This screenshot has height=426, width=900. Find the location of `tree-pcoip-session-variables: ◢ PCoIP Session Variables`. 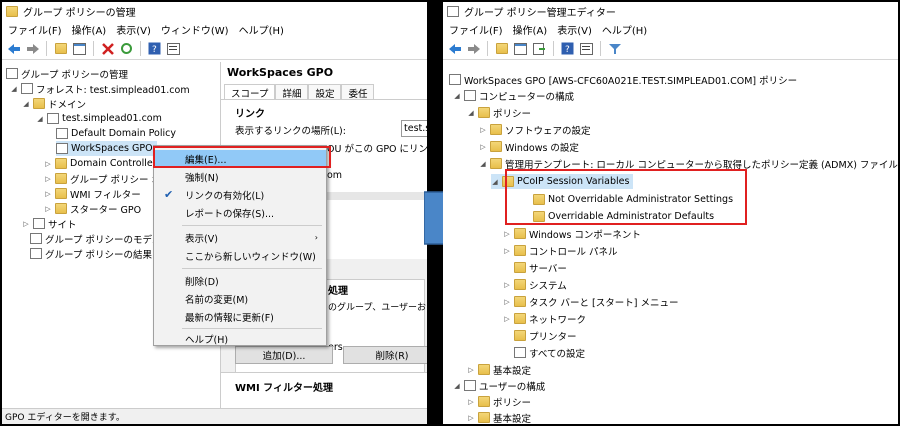

tree-pcoip-session-variables: ◢ PCoIP Session Variables is located at coordinates (562, 181).